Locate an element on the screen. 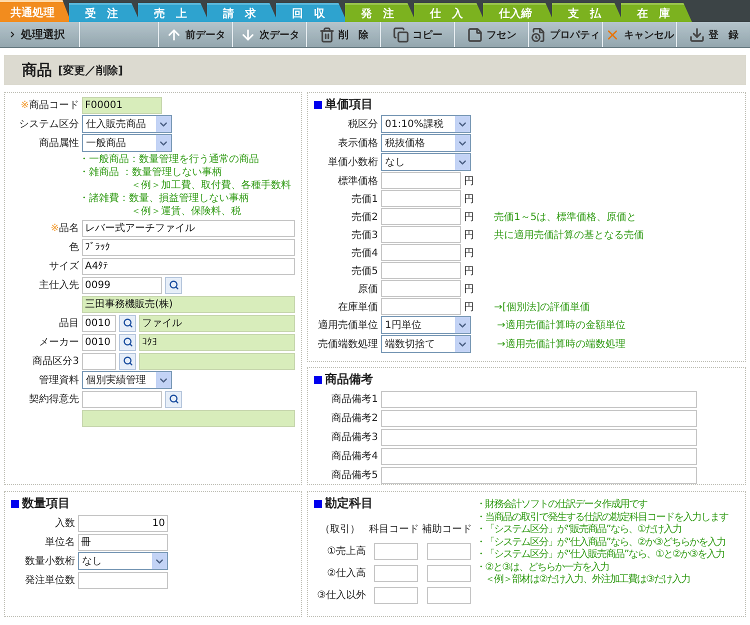 This screenshot has height=625, width=750. toolbar-button: プロパティ is located at coordinates (565, 34).